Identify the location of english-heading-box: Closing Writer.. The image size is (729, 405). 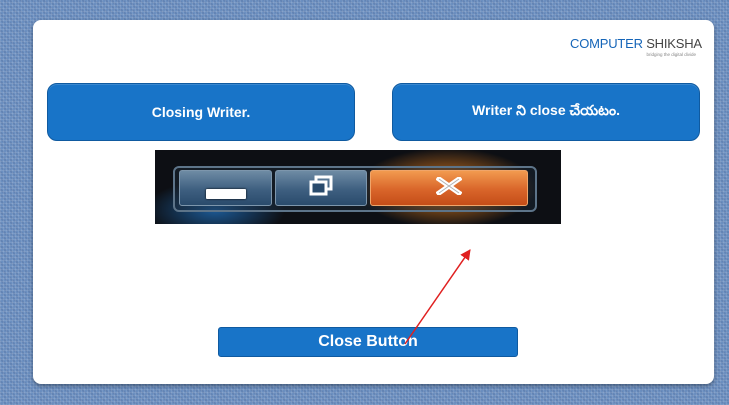
(201, 112).